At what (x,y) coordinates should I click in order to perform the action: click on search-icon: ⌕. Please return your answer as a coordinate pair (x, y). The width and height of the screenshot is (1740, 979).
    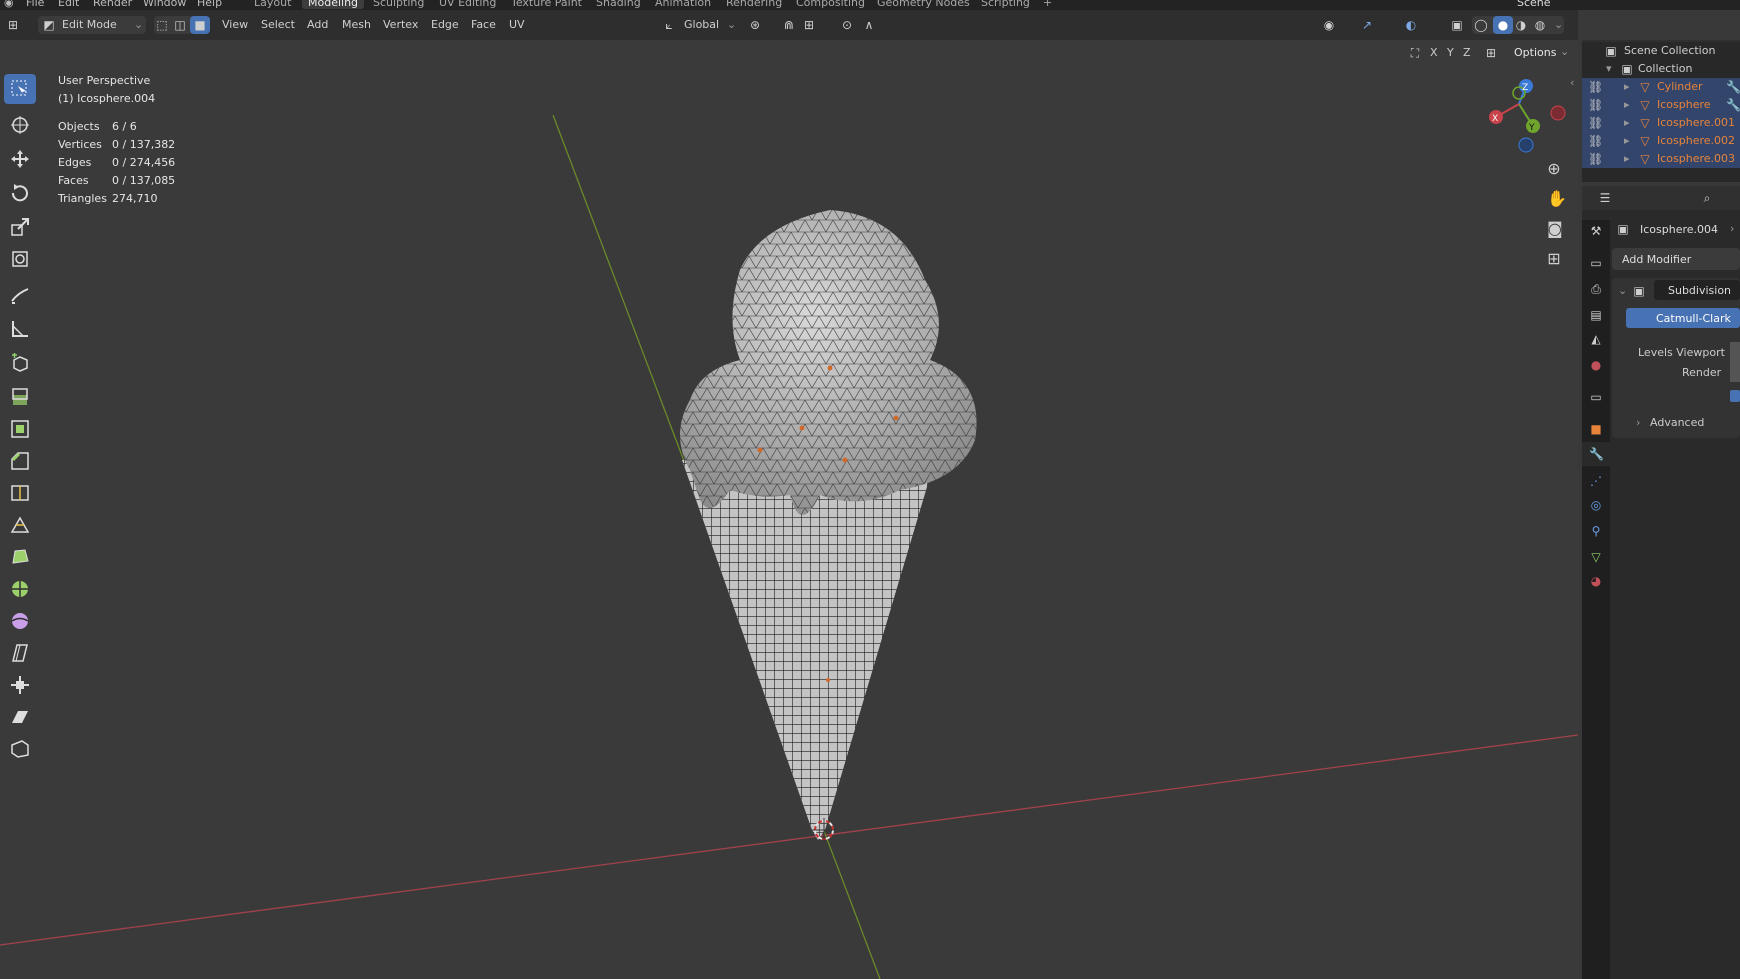
    Looking at the image, I should click on (1707, 198).